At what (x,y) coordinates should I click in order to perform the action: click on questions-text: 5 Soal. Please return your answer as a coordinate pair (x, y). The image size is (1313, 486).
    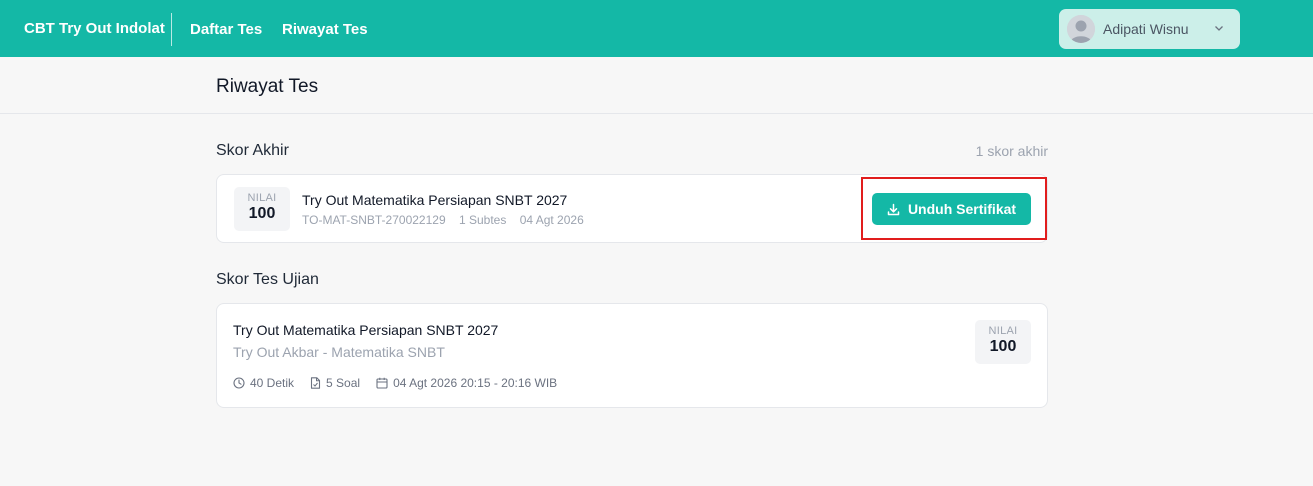
    Looking at the image, I should click on (343, 383).